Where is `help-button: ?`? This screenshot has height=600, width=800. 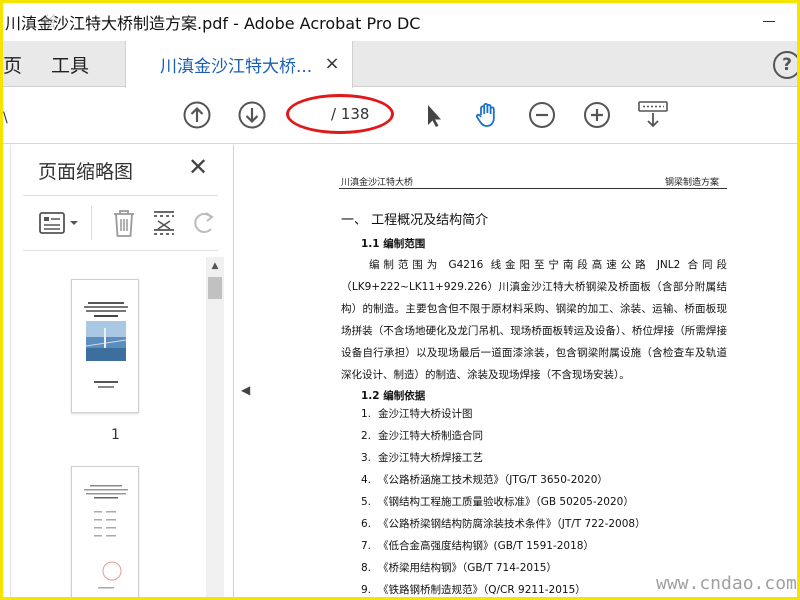 help-button: ? is located at coordinates (785, 65).